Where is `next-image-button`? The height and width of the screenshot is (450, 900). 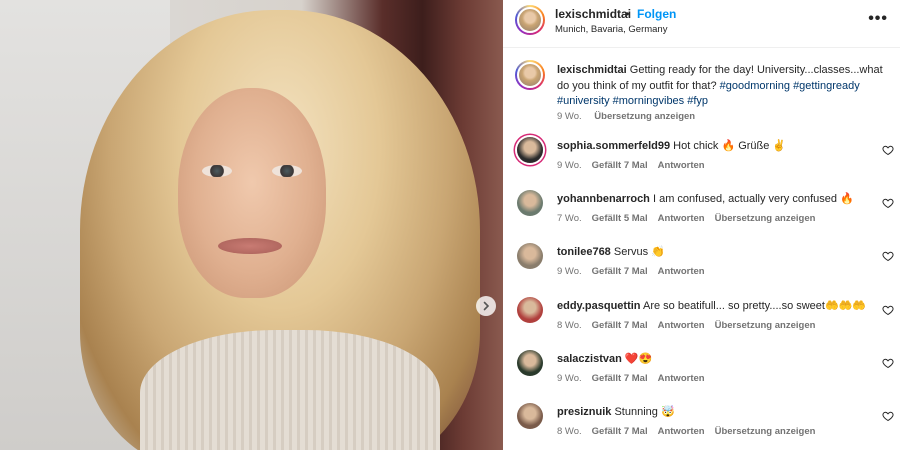
next-image-button is located at coordinates (486, 306).